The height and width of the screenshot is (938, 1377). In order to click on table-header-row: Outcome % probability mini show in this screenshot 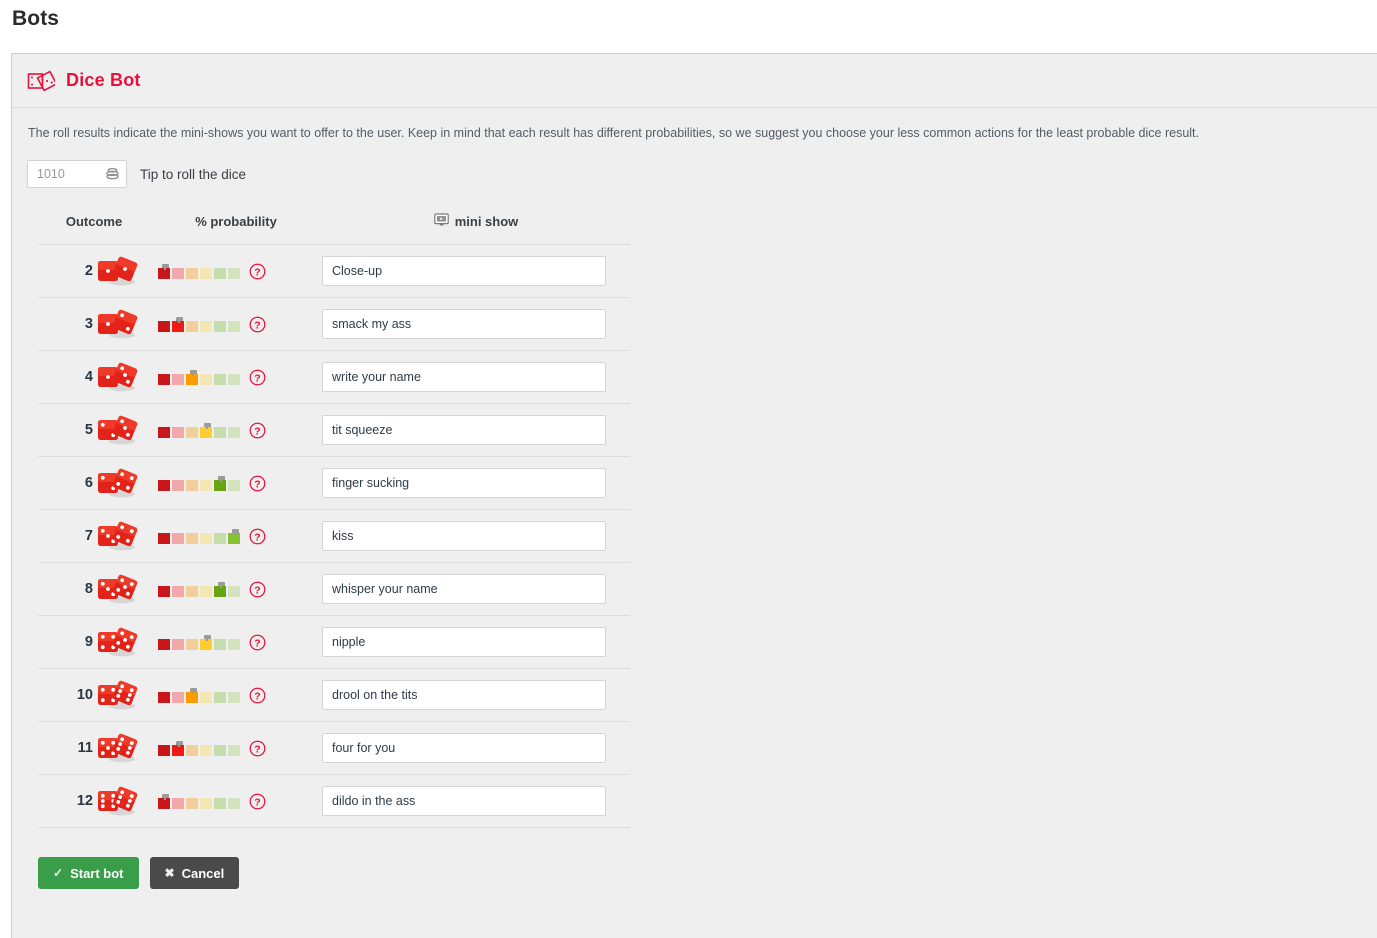, I will do `click(334, 229)`.